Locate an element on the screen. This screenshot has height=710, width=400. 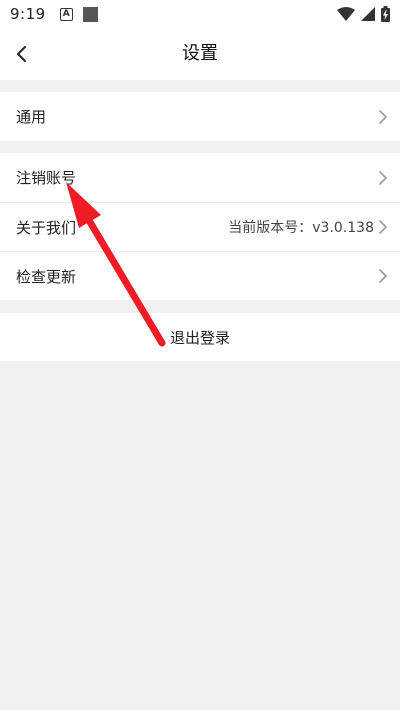
battery-icon is located at coordinates (385, 14).